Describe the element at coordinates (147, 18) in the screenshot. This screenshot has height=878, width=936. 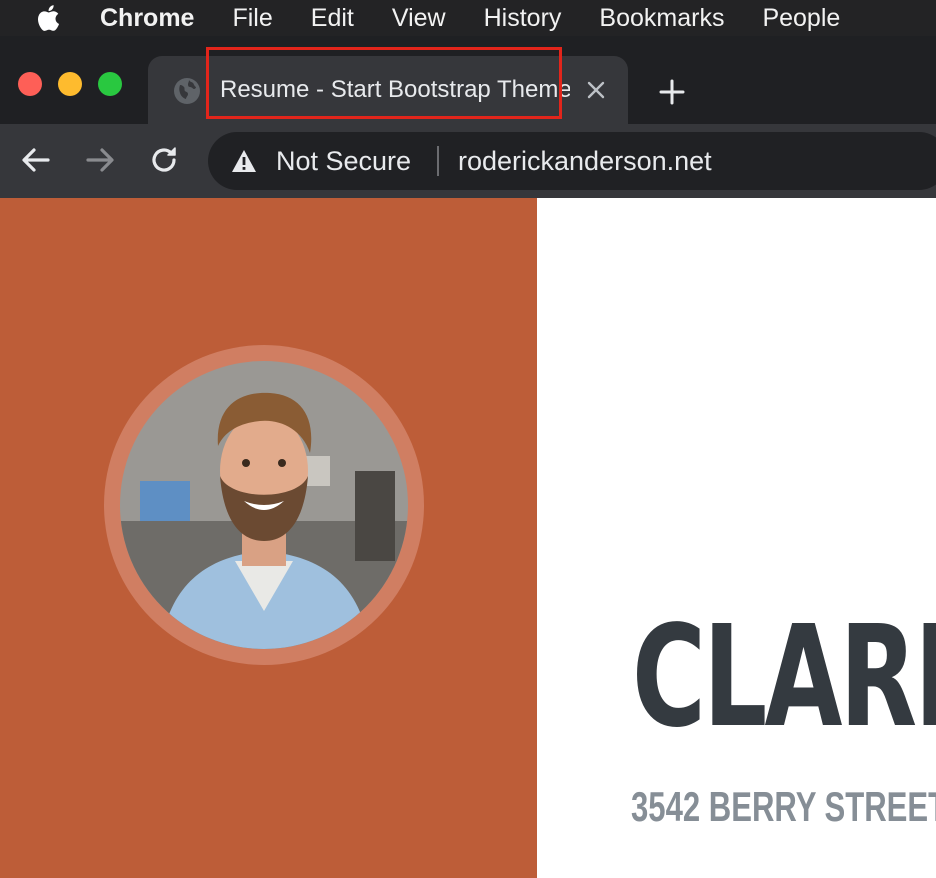
I see `menu-app-chrome: Chrome` at that location.